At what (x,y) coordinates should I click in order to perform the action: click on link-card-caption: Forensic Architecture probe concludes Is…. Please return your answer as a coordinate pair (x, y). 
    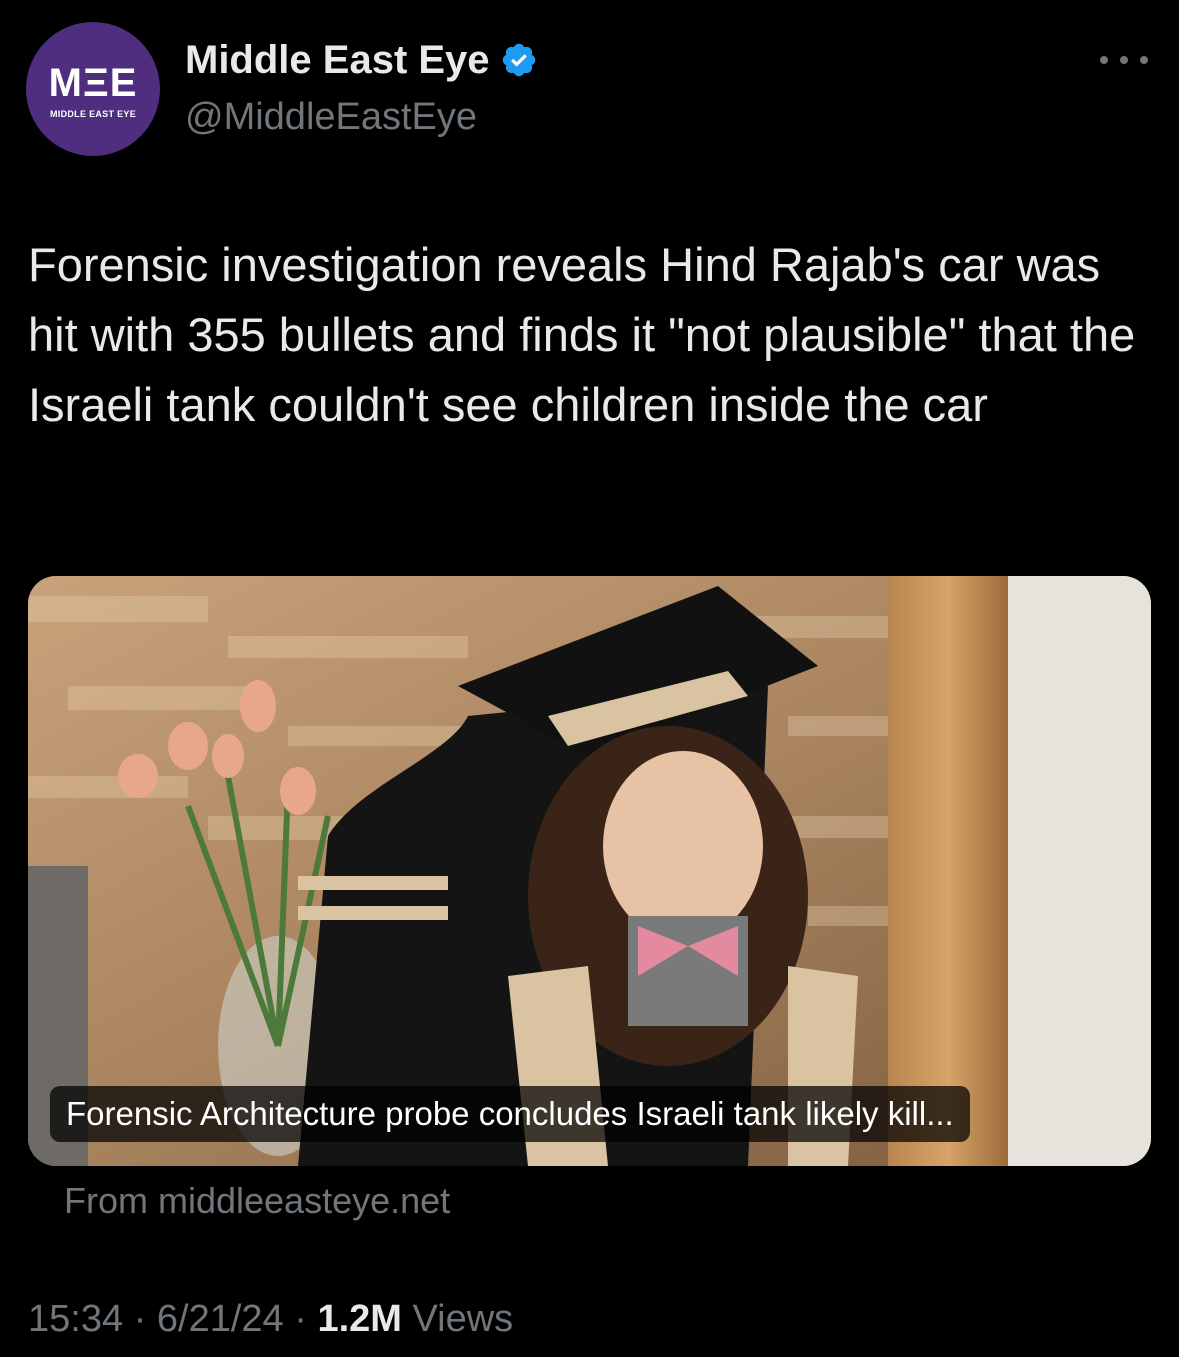
    Looking at the image, I should click on (510, 1114).